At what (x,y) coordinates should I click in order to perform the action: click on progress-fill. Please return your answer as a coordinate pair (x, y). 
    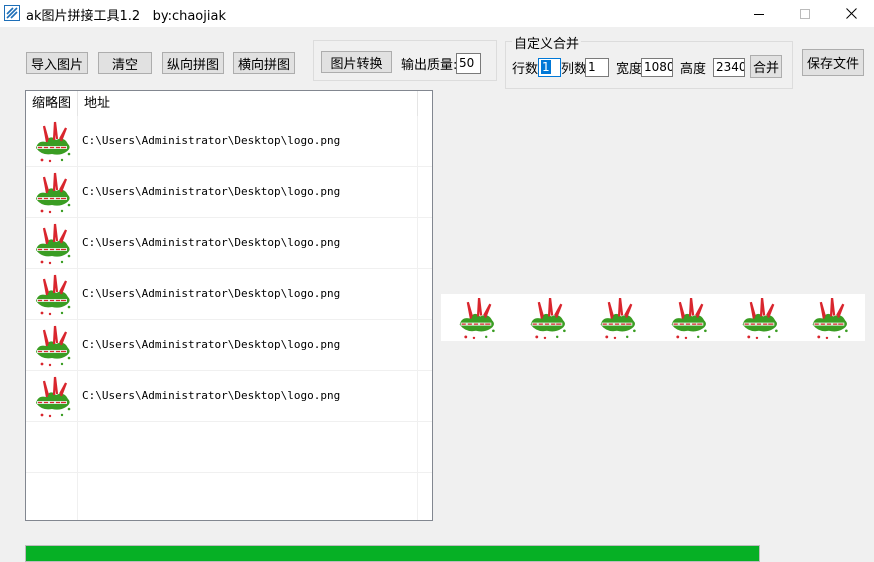
    Looking at the image, I should click on (392, 553).